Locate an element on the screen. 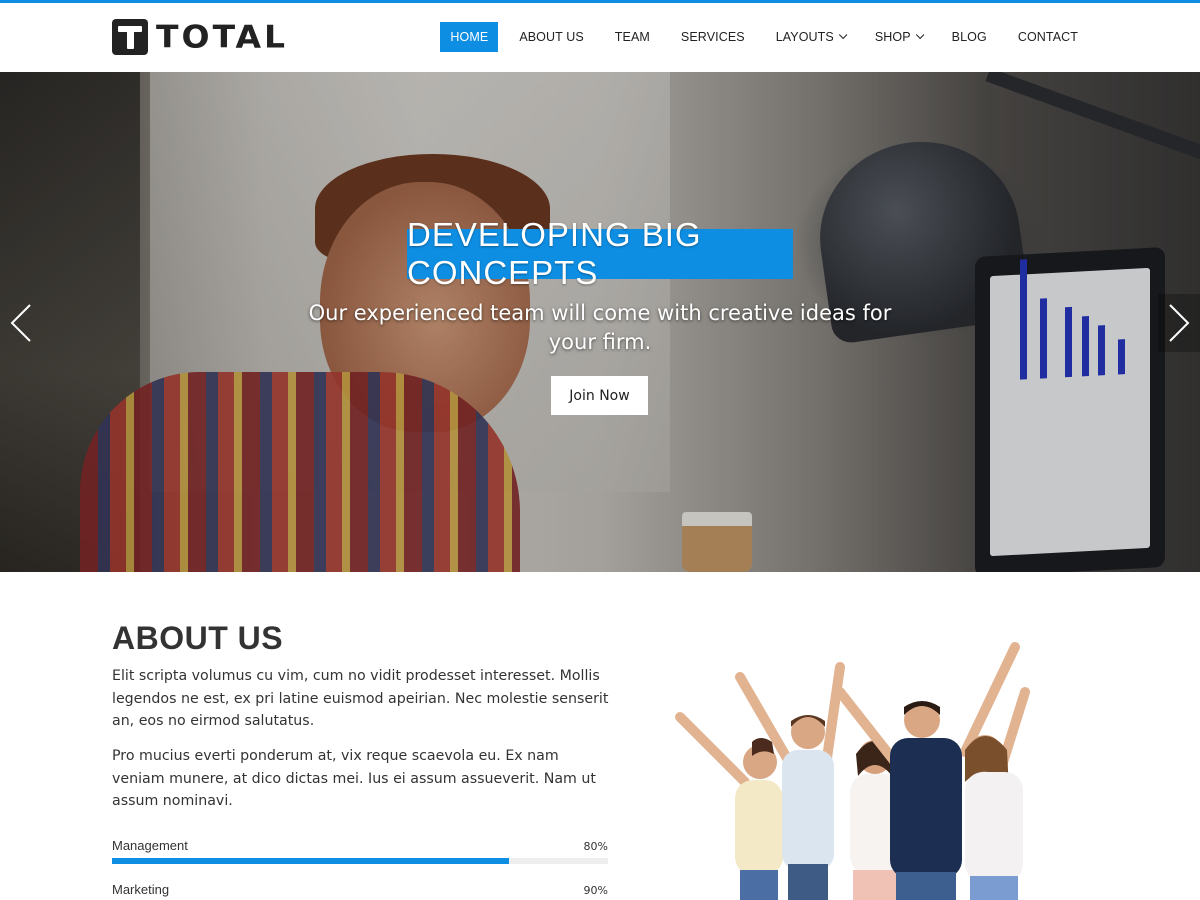  nav-item-team: TEAM is located at coordinates (632, 37).